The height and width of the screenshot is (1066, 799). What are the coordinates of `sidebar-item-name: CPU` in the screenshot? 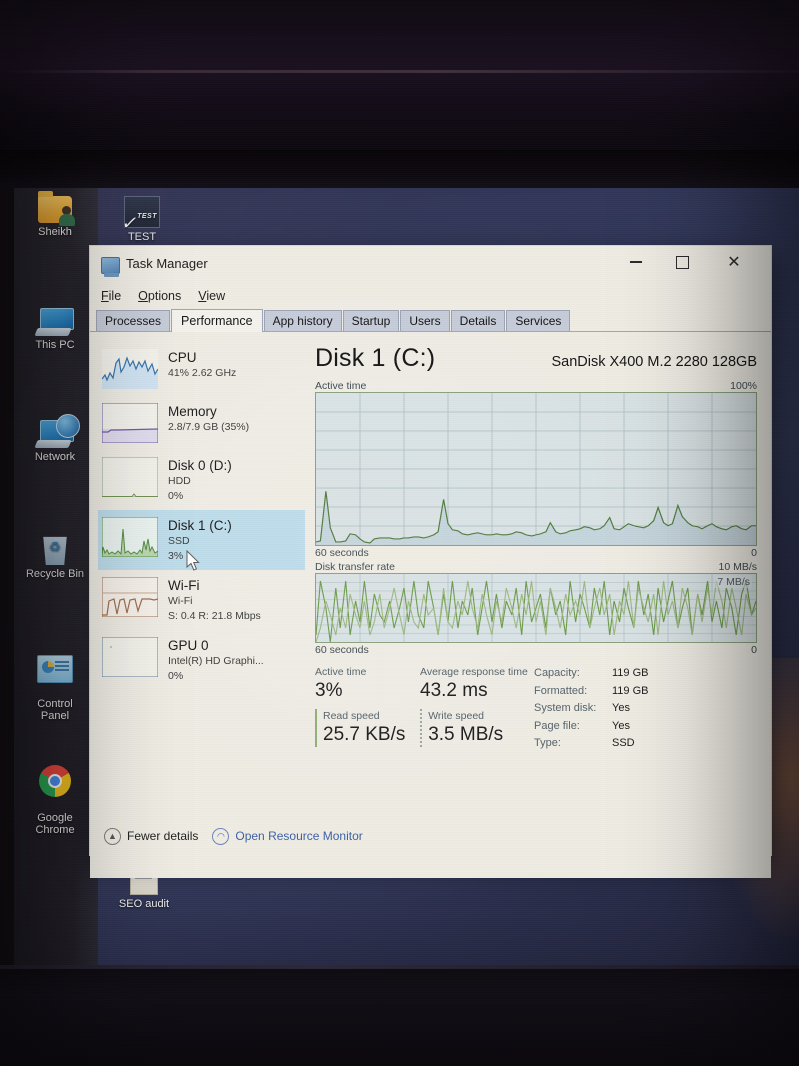 It's located at (182, 357).